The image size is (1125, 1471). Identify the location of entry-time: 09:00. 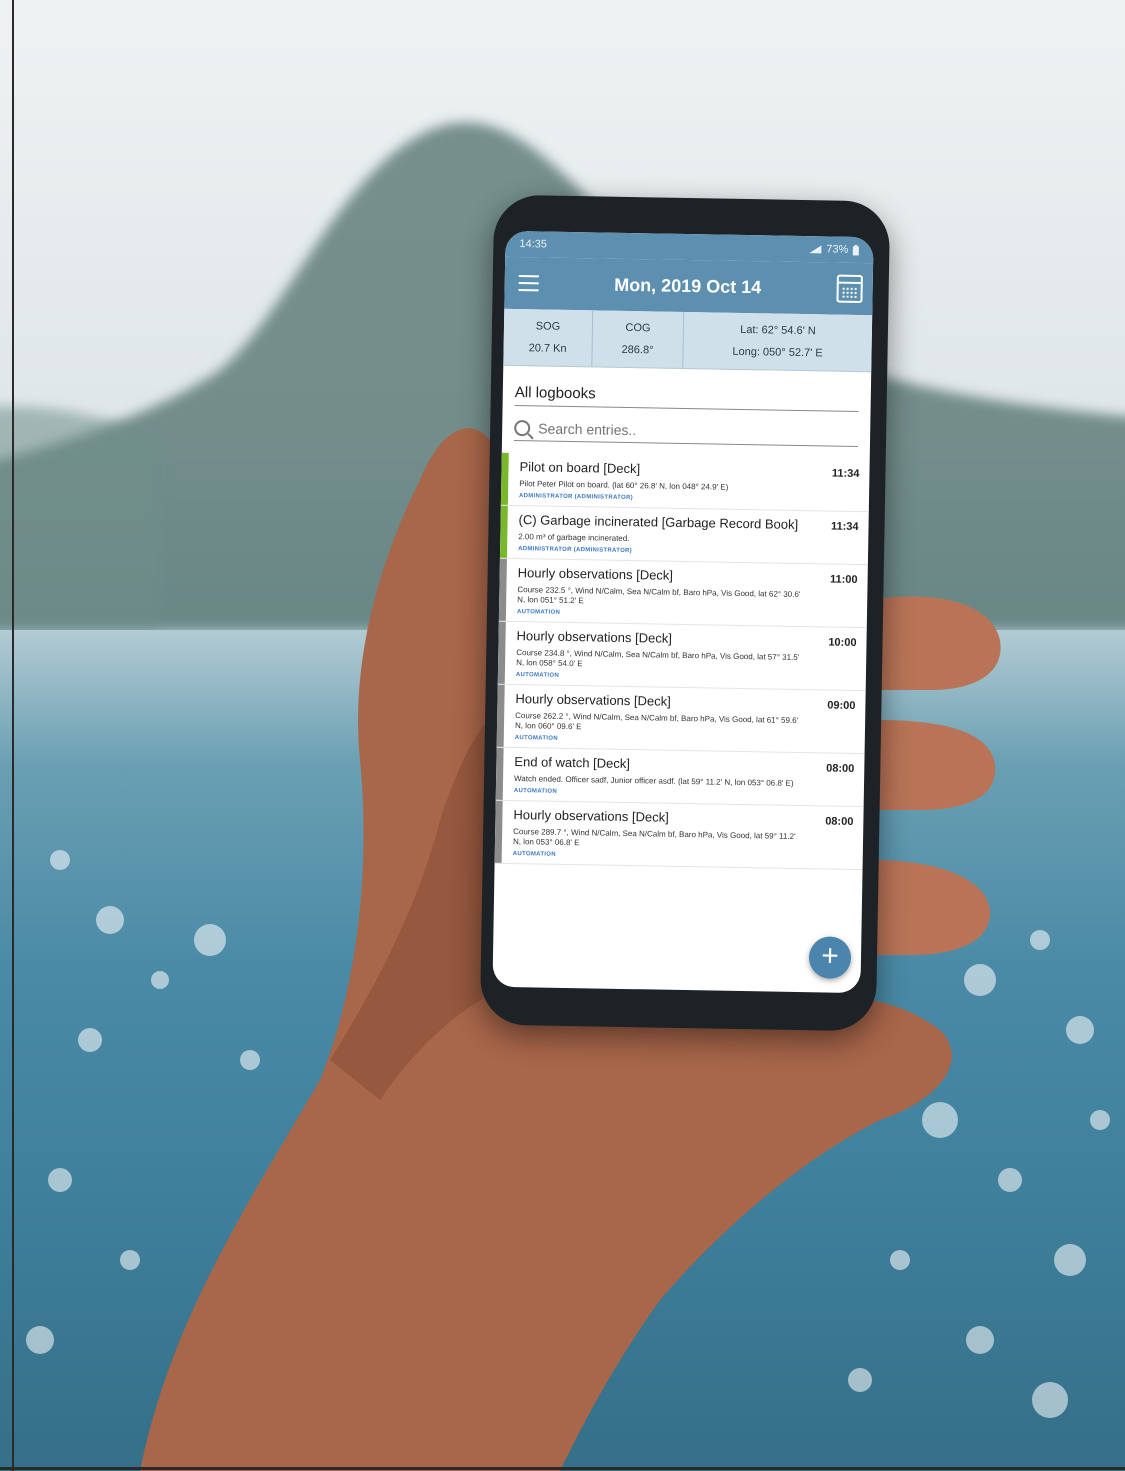
(841, 705).